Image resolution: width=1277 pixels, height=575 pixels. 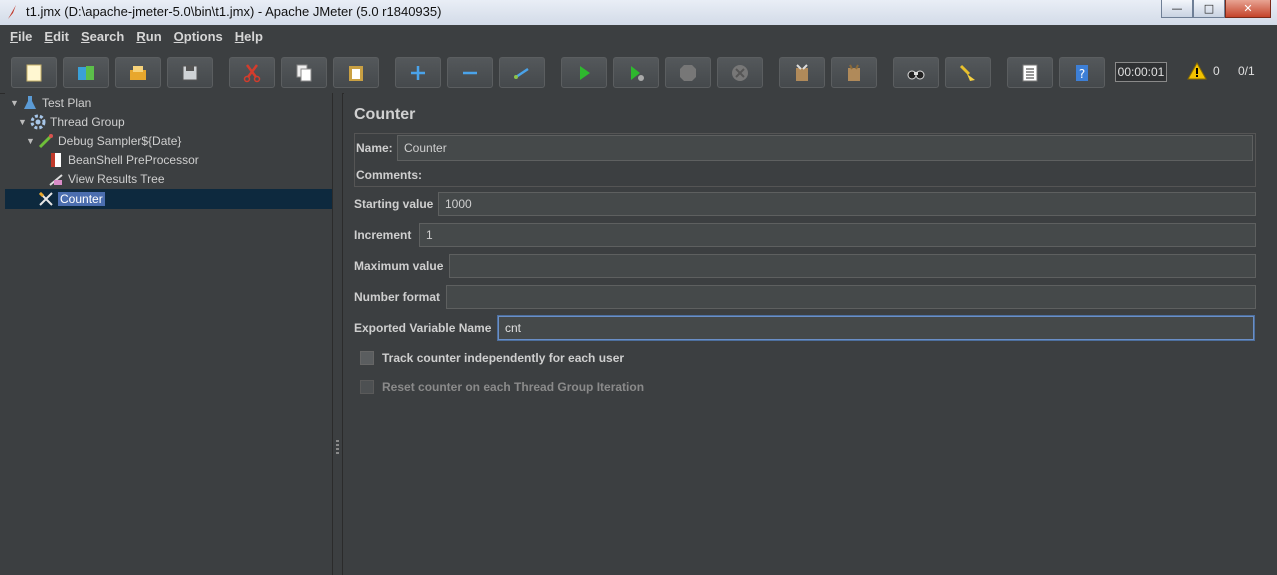 I want to click on tree-node-view-results-tree: View Results Tree, so click(x=106, y=179).